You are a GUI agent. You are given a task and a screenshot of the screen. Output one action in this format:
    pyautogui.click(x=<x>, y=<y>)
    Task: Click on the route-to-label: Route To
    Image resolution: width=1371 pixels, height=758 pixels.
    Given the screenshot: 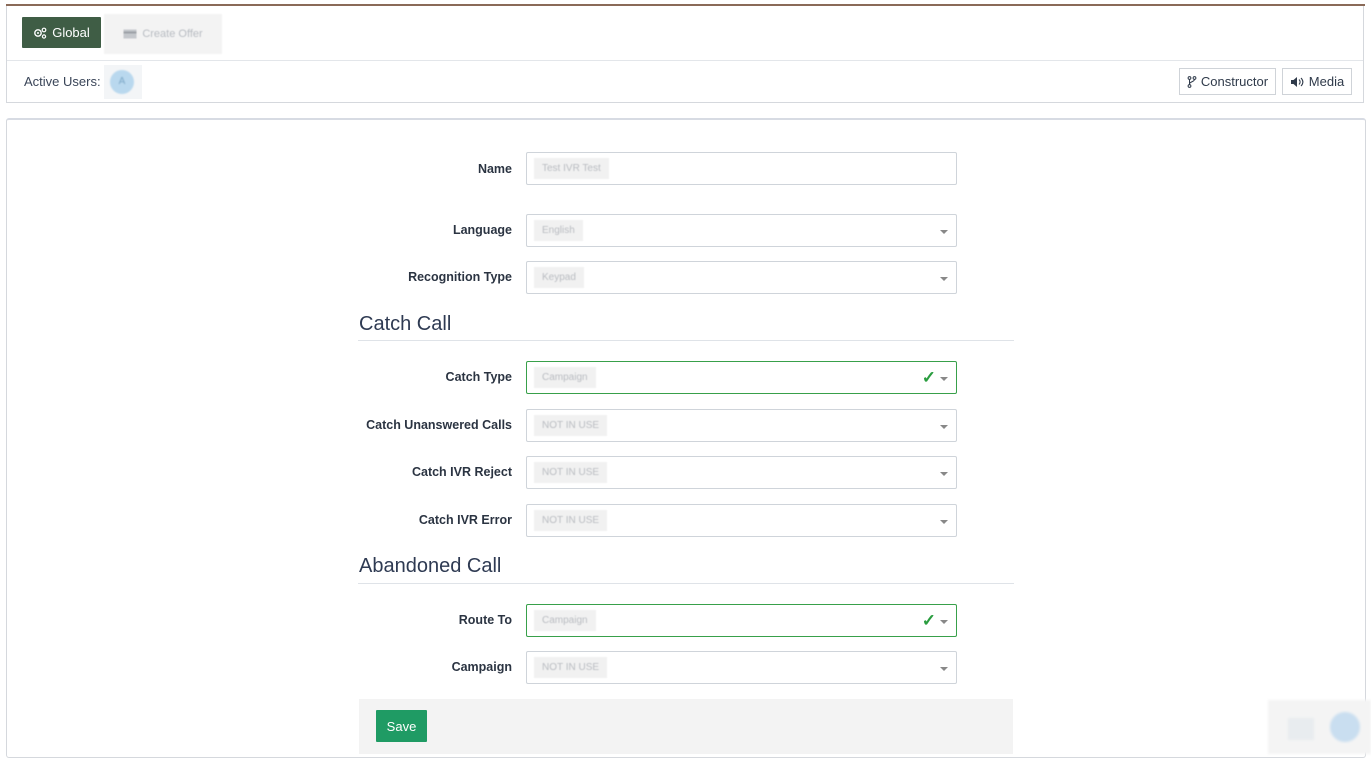 What is the action you would take?
    pyautogui.click(x=485, y=620)
    